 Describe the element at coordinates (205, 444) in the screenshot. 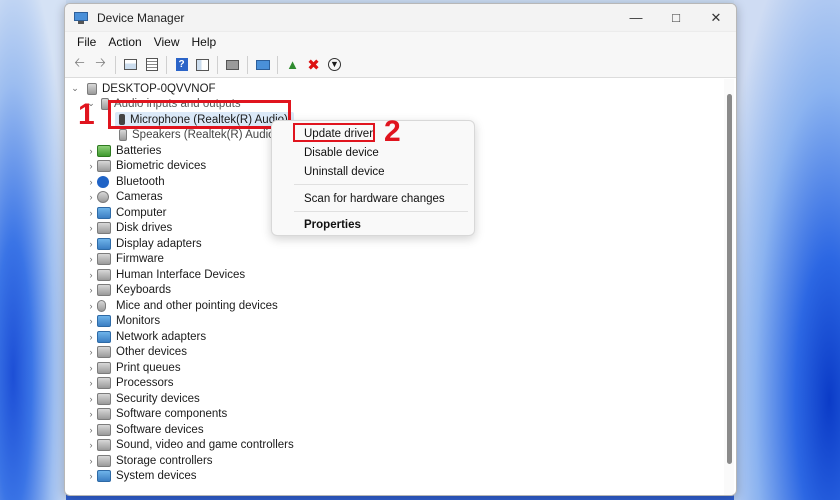

I see `category-label: Sound, video and game controllers` at that location.